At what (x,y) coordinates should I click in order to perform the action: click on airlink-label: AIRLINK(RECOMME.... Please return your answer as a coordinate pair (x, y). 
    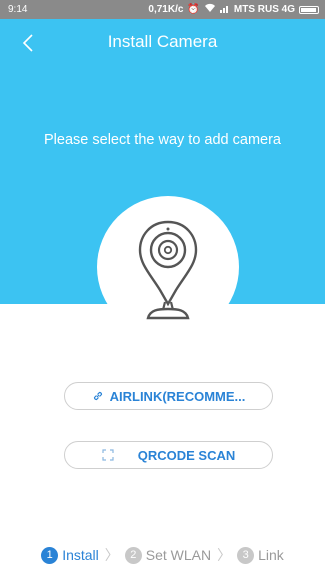
    Looking at the image, I should click on (177, 396).